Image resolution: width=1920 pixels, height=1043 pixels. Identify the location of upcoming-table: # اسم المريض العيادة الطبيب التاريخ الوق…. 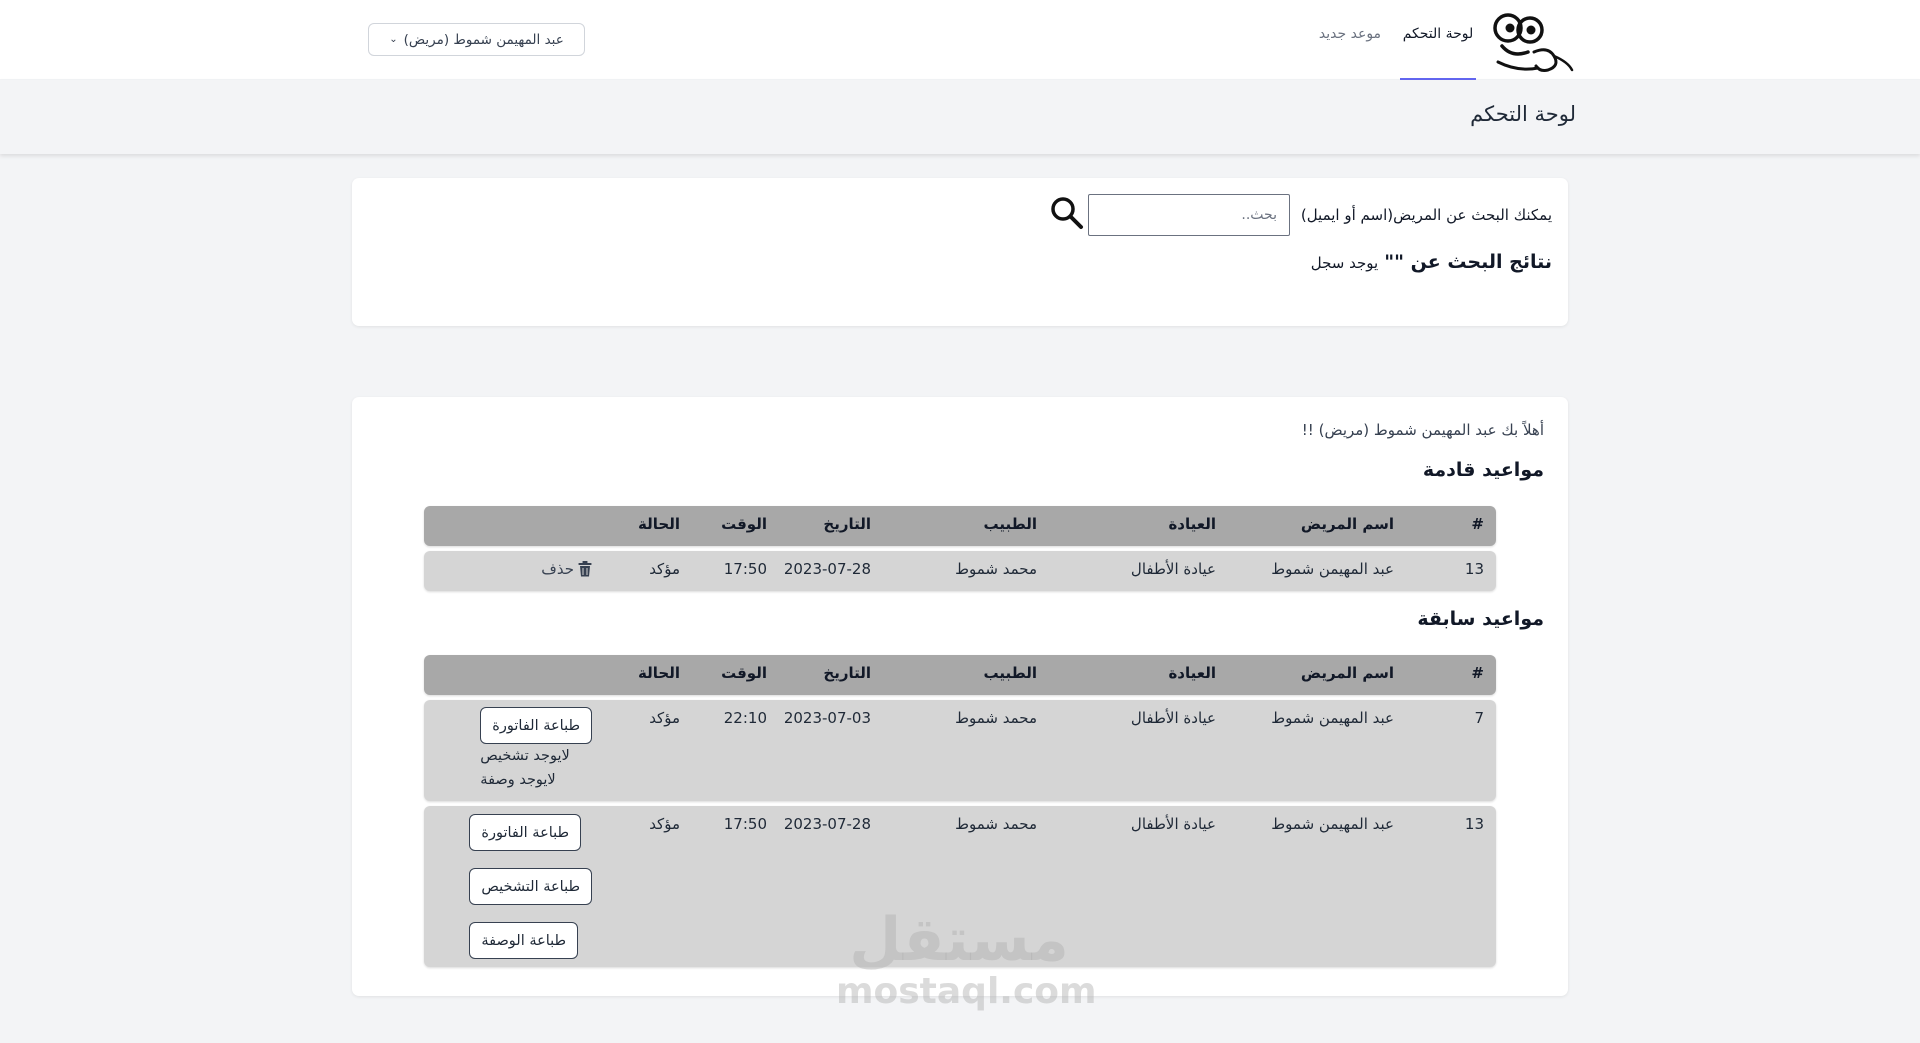
(960, 548).